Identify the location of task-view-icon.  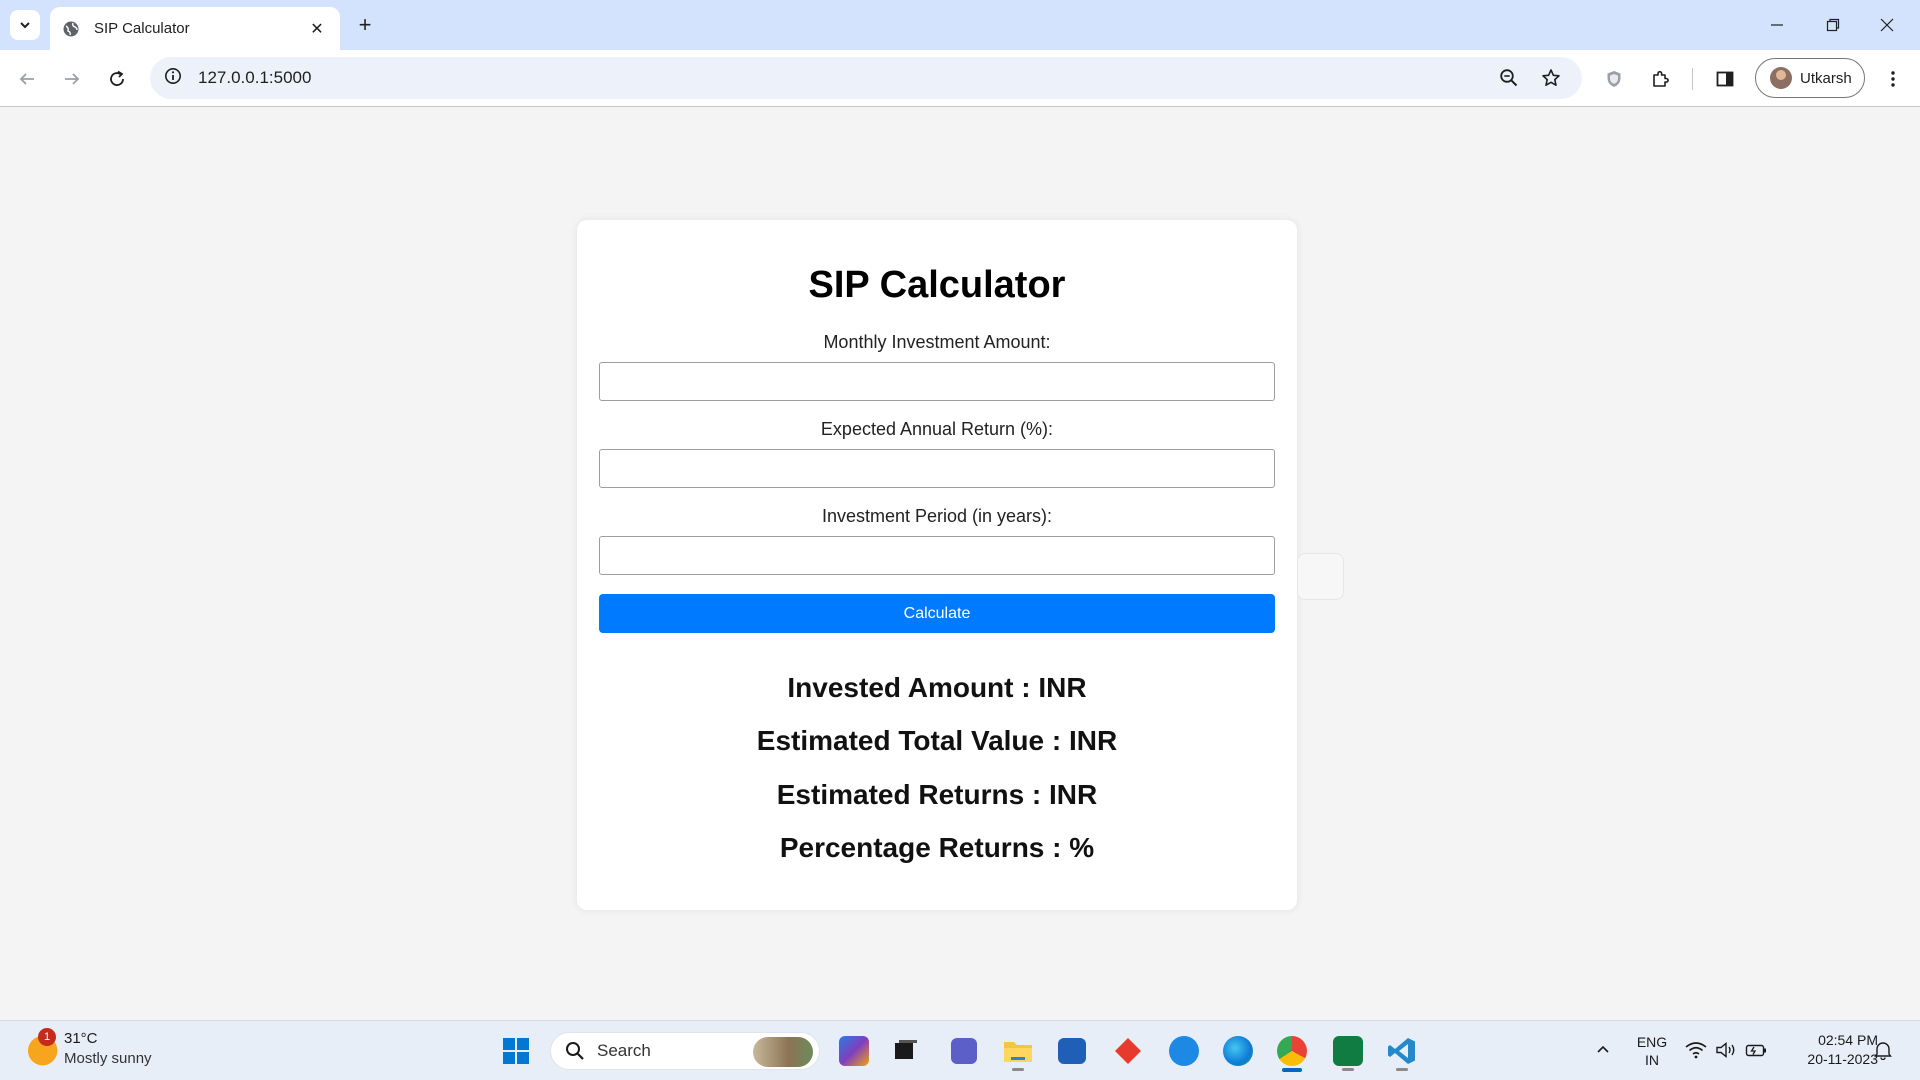
(906, 1049).